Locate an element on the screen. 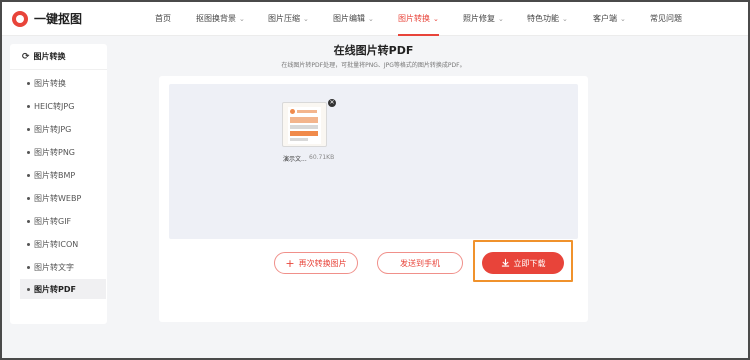 Image resolution: width=750 pixels, height=360 pixels. nav-compress: 图片压缩 ⌄ is located at coordinates (288, 19).